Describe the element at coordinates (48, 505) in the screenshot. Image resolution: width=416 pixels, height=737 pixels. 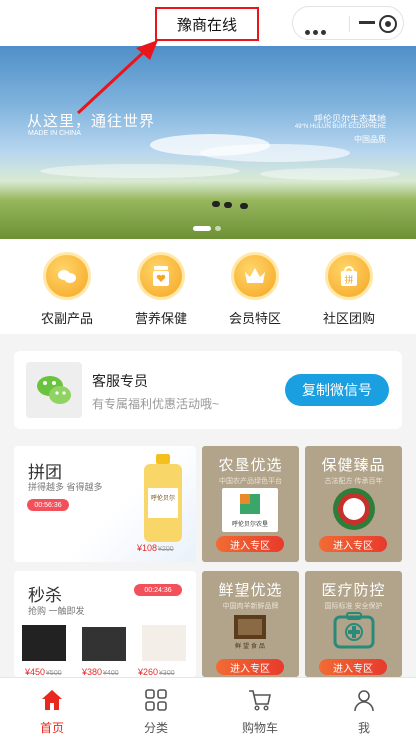
I see `group-buy-timer: 00:56:36` at that location.